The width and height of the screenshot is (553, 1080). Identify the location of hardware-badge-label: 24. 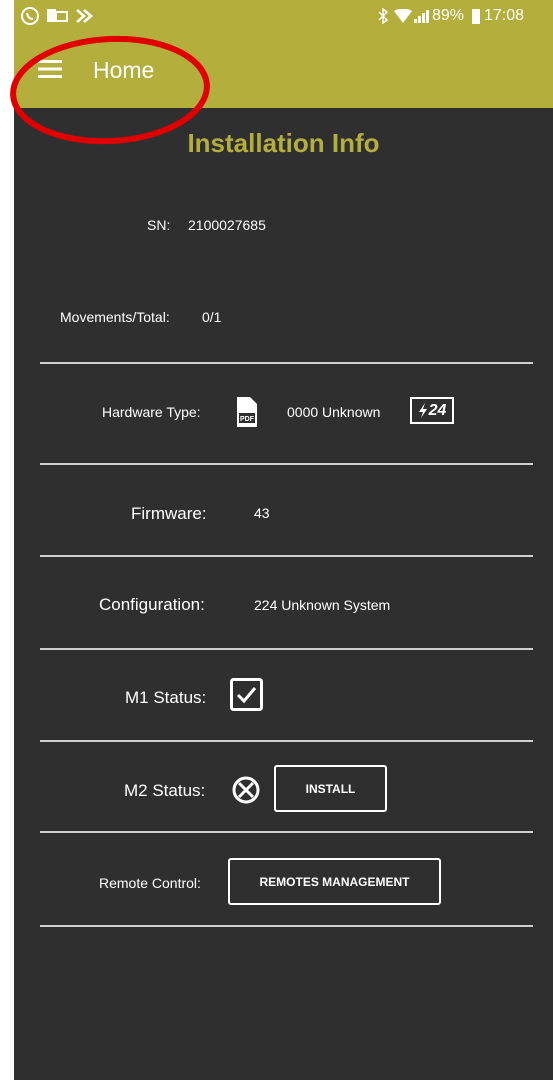
(437, 410).